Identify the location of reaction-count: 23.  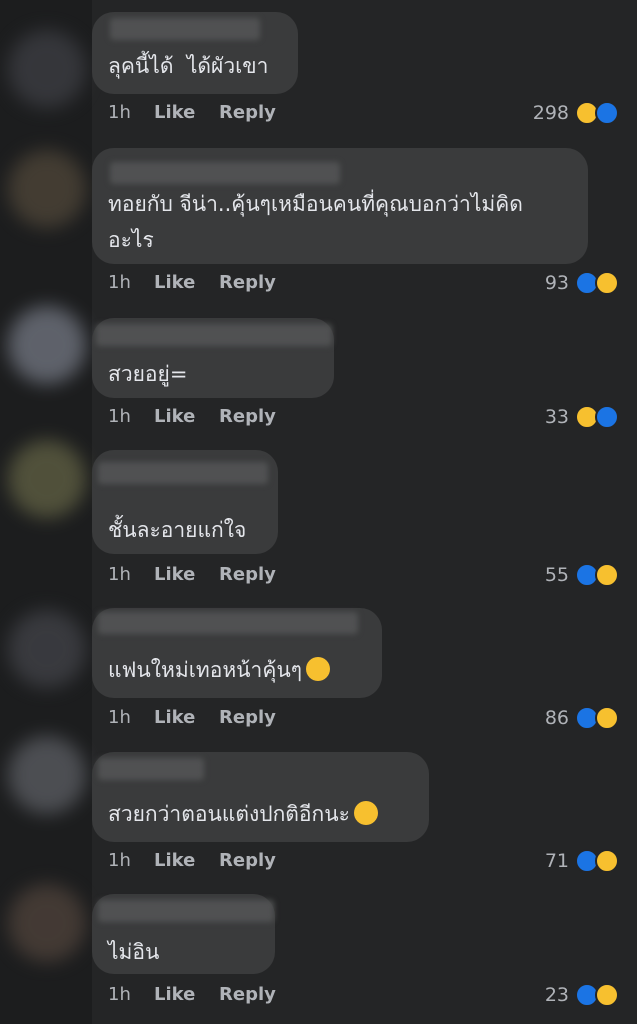
(556, 995).